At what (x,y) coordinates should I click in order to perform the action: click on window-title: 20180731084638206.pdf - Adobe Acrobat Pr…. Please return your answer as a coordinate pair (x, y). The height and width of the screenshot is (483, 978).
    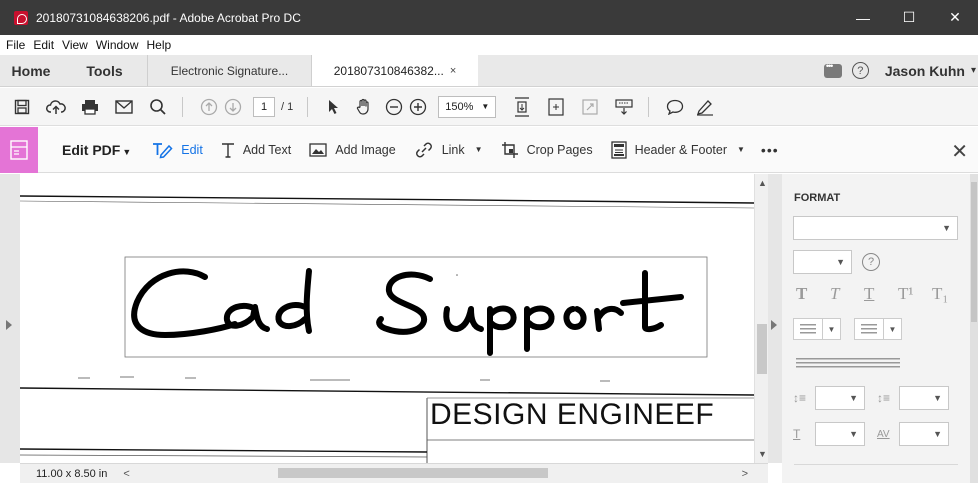
    Looking at the image, I should click on (168, 17).